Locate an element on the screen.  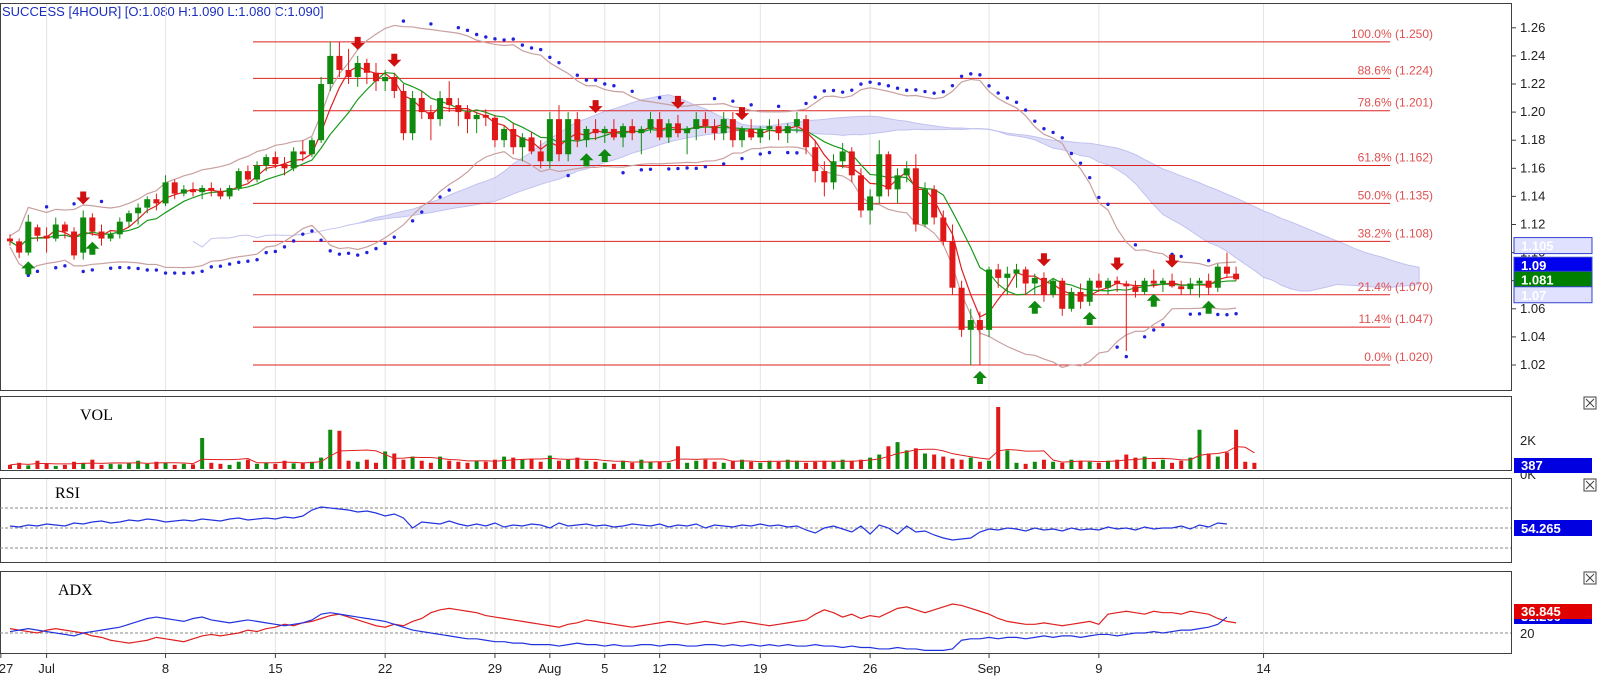
rsi-close-icon is located at coordinates (1590, 485).